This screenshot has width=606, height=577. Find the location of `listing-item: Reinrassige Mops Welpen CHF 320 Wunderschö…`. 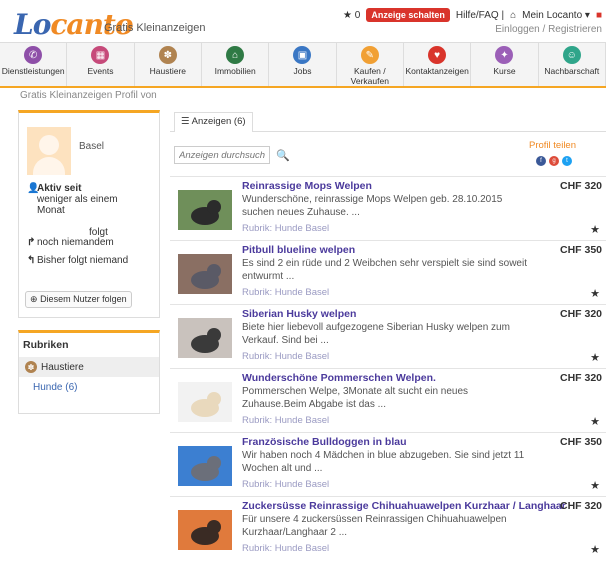

listing-item: Reinrassige Mops Welpen CHF 320 Wunderschö… is located at coordinates (388, 208).